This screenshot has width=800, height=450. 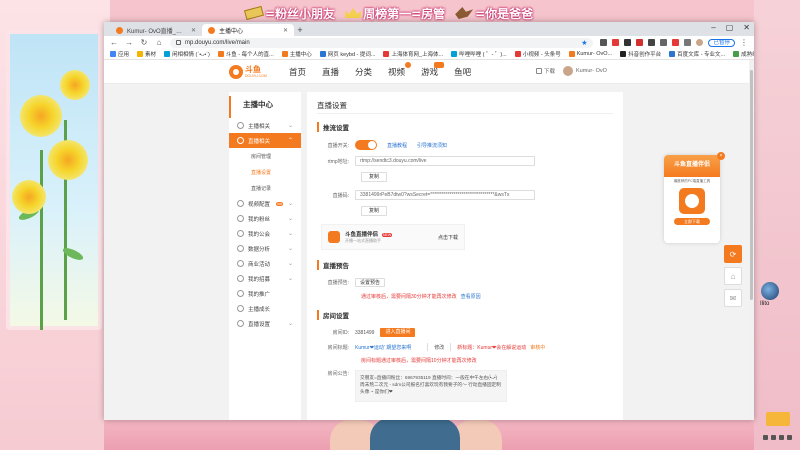 I want to click on sidebar-item-promo: 我的推广, so click(x=265, y=293).